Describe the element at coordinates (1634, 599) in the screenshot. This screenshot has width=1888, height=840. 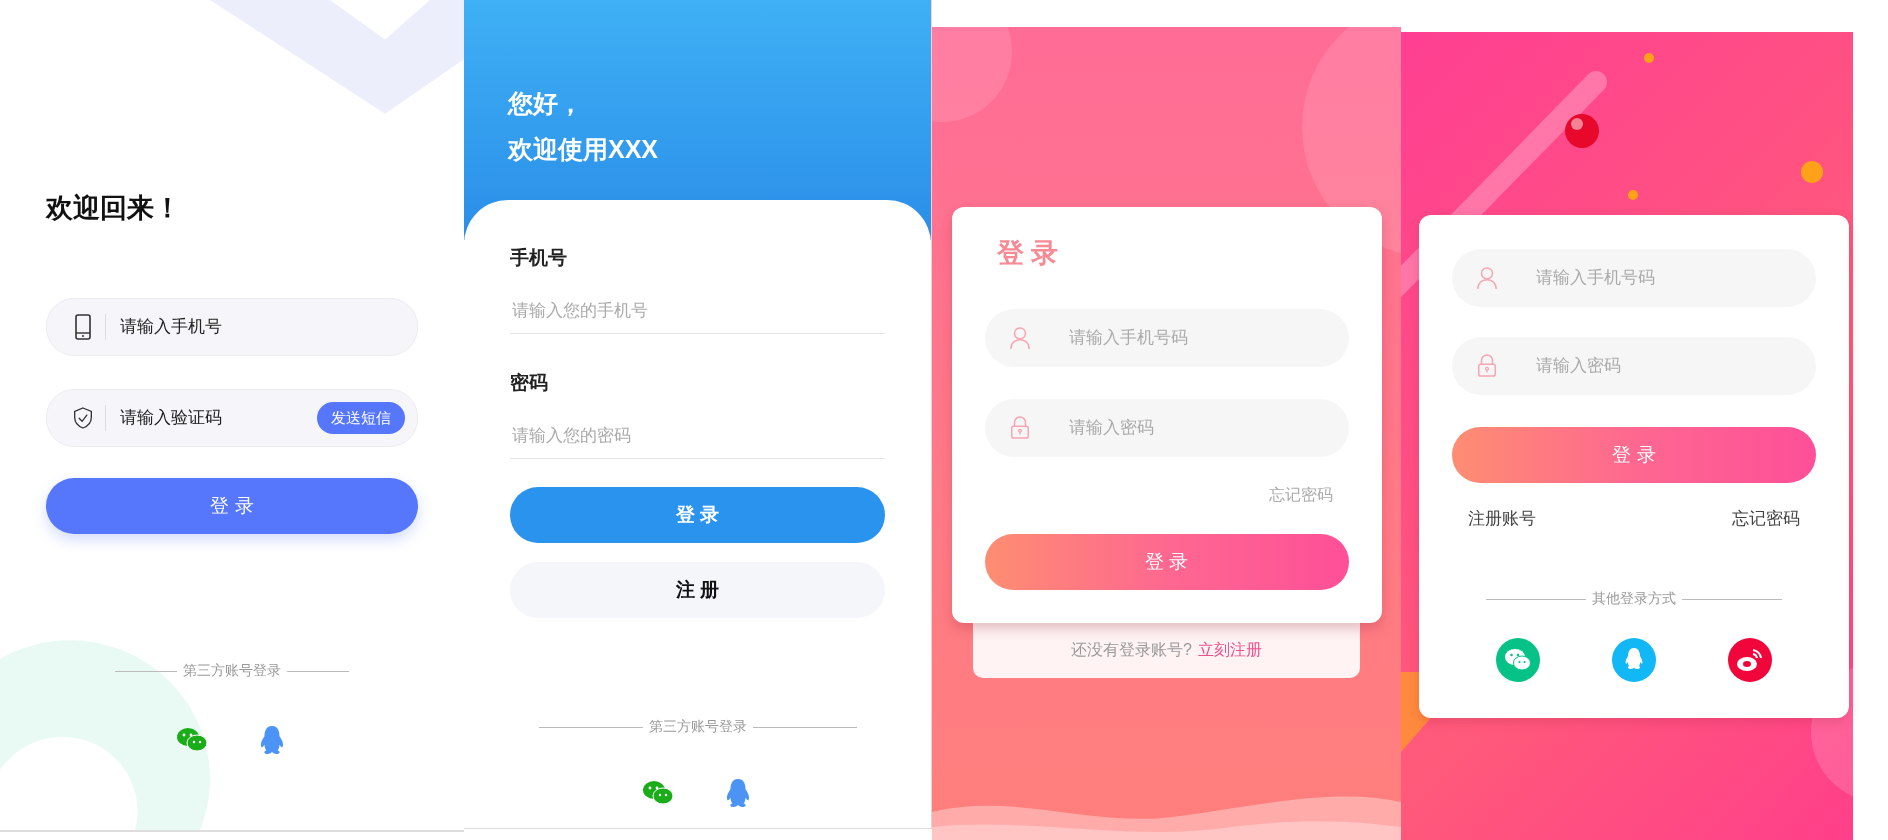
I see `divider-label: 其他登录方式` at that location.